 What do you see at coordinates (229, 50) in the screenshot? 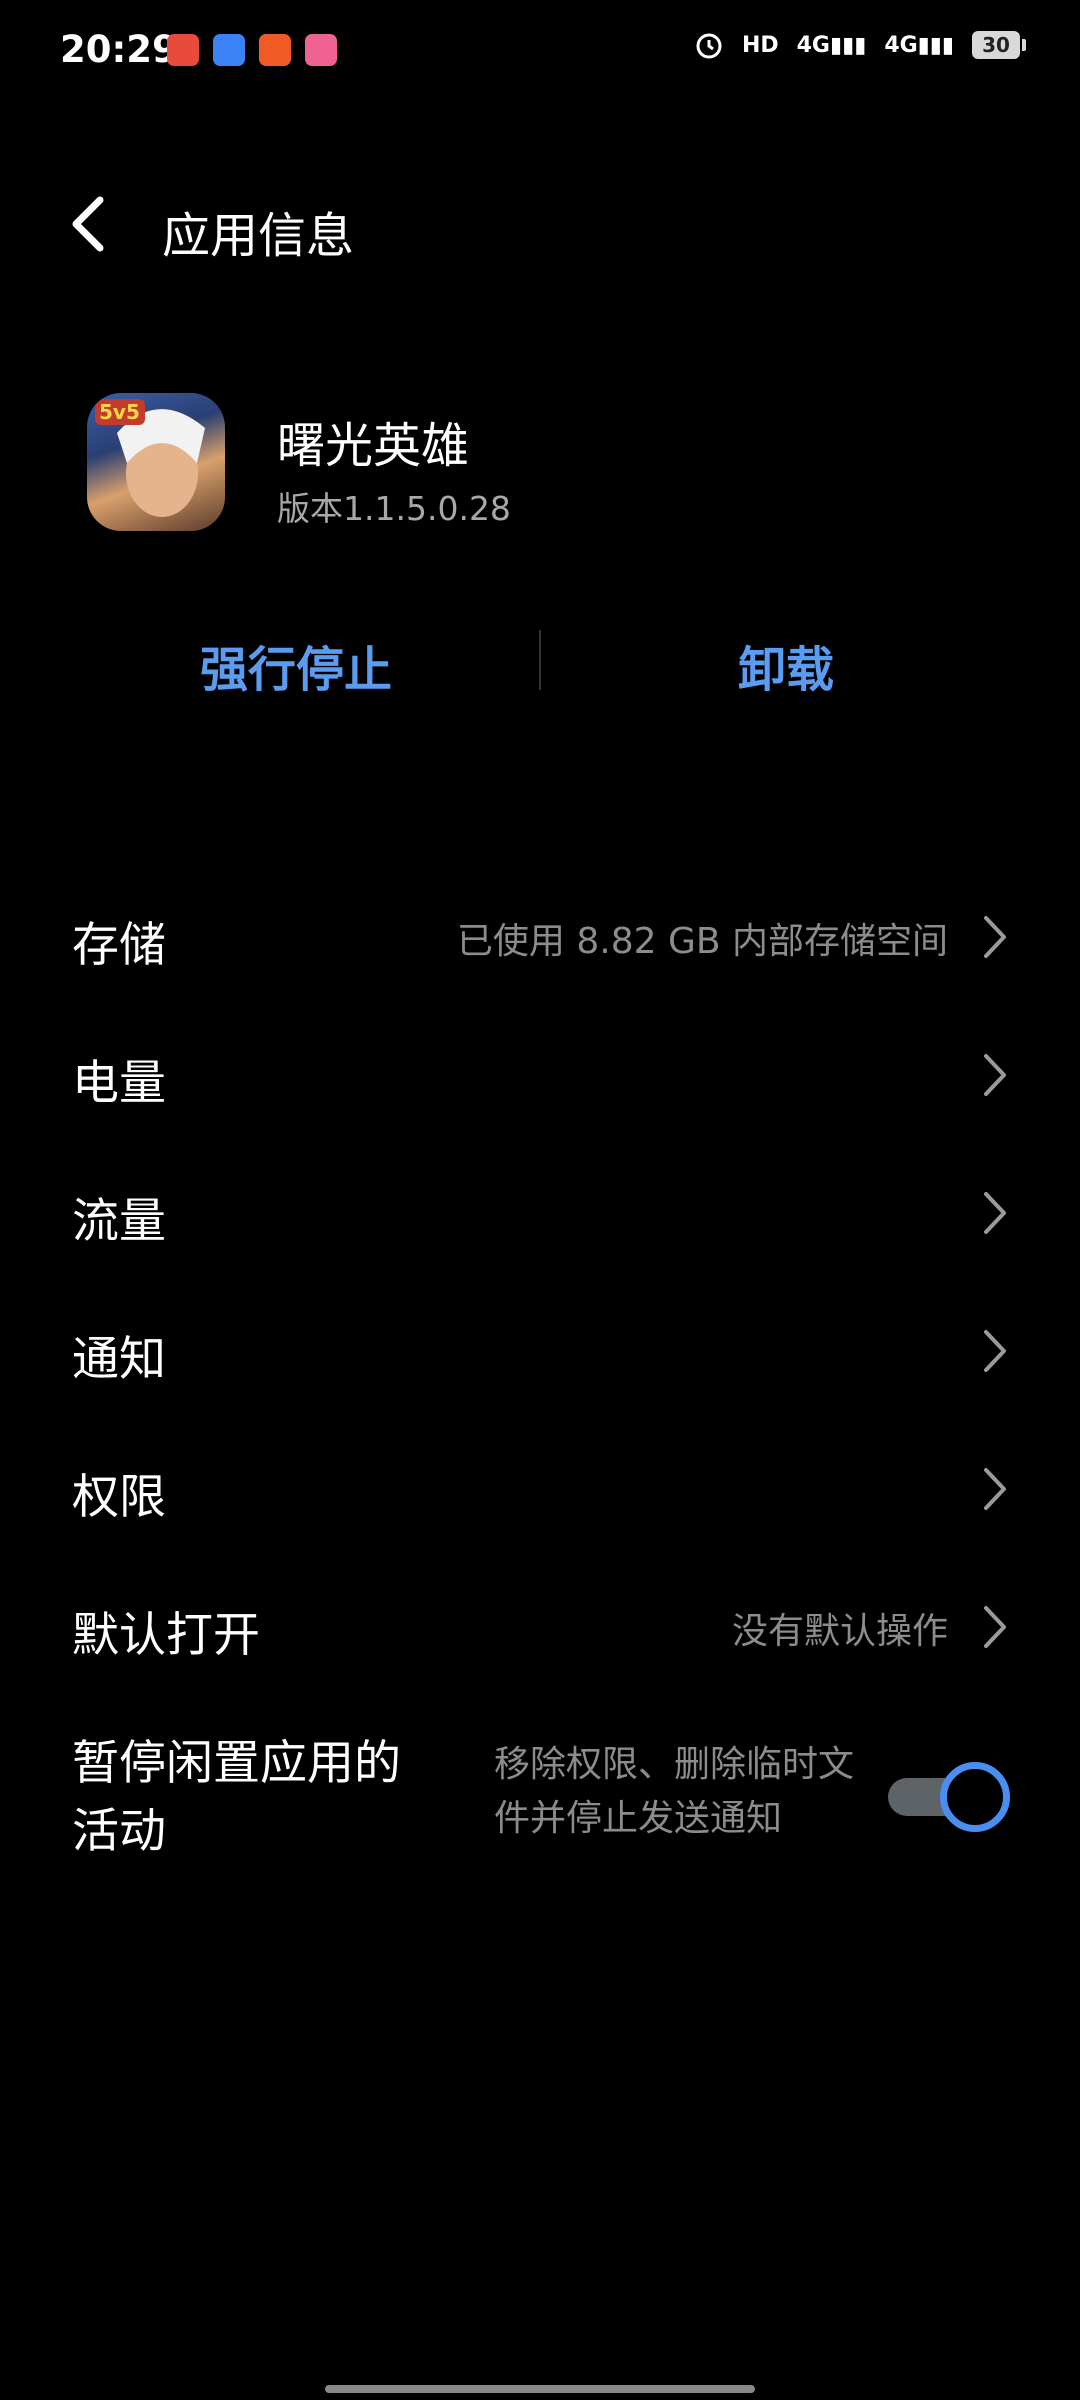
I see `app-notif-2-icon` at bounding box center [229, 50].